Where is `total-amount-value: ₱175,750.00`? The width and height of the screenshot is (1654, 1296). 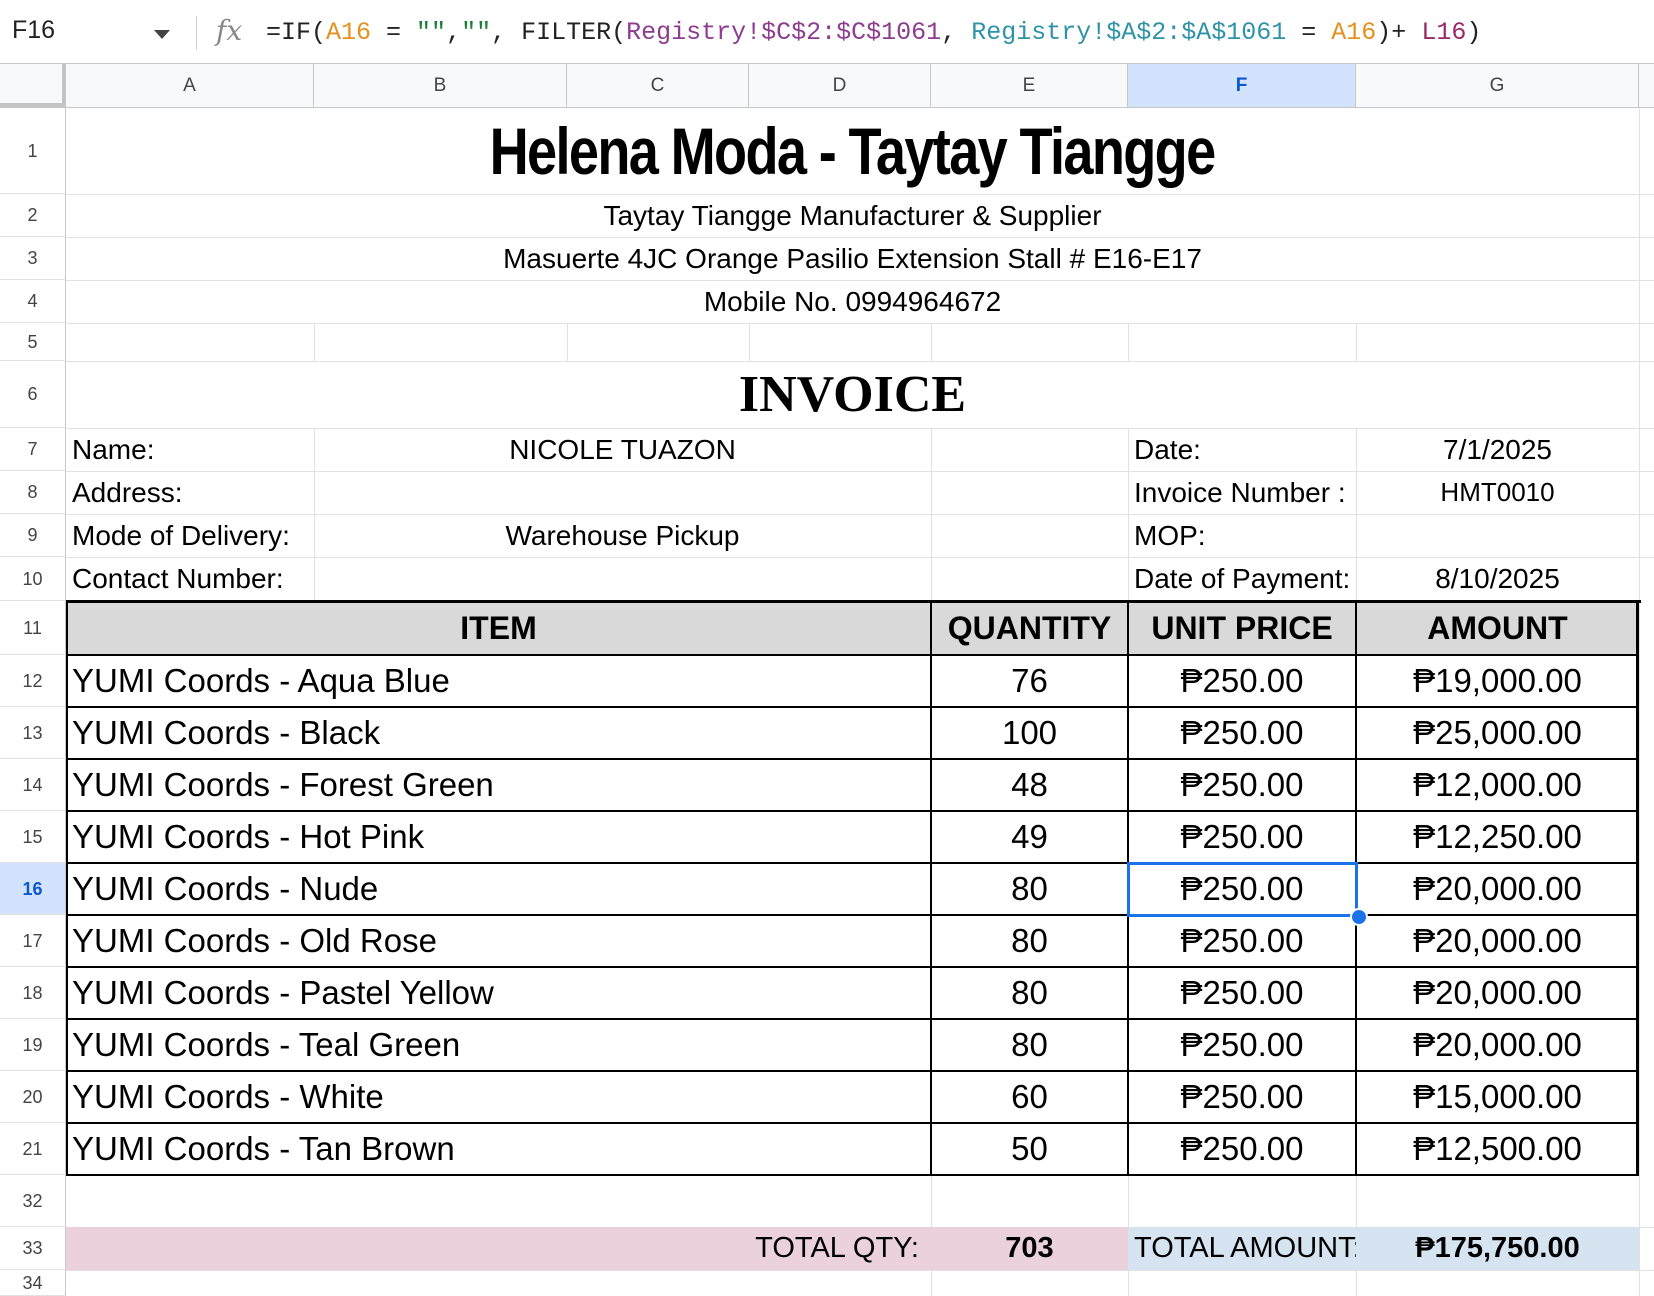
total-amount-value: ₱175,750.00 is located at coordinates (1497, 1248).